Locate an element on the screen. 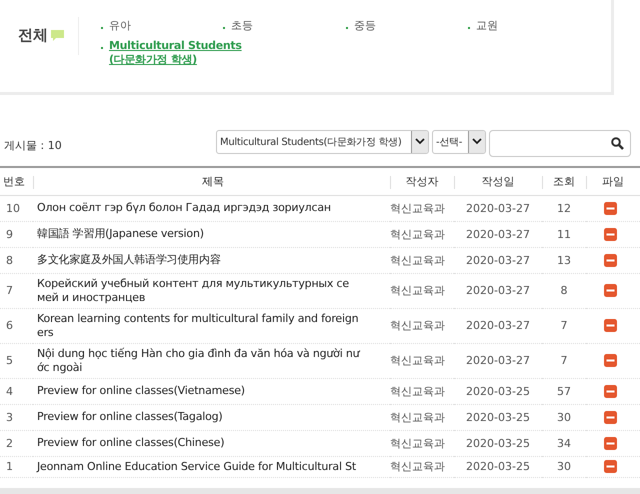 Image resolution: width=640 pixels, height=494 pixels. column-header: 작성일 is located at coordinates (498, 181).